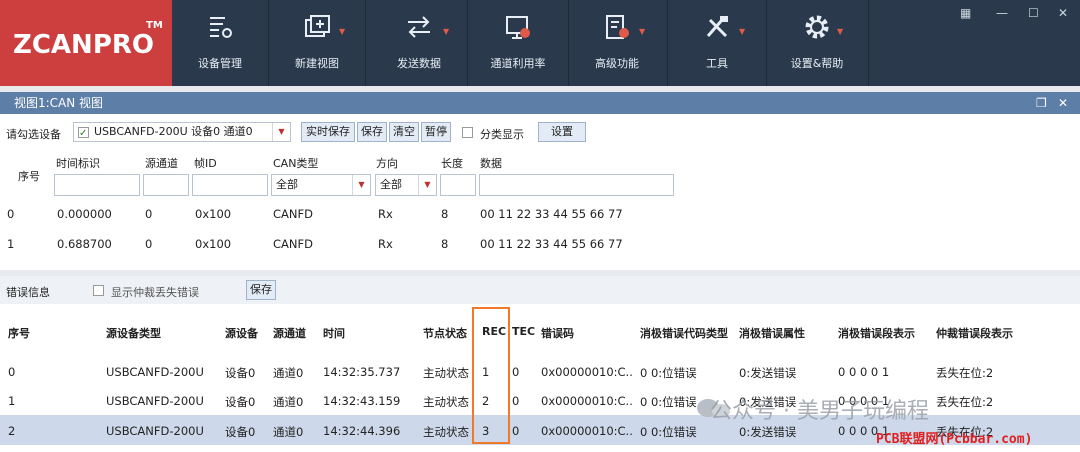  Describe the element at coordinates (29, 176) in the screenshot. I see `col-index: 序号` at that location.